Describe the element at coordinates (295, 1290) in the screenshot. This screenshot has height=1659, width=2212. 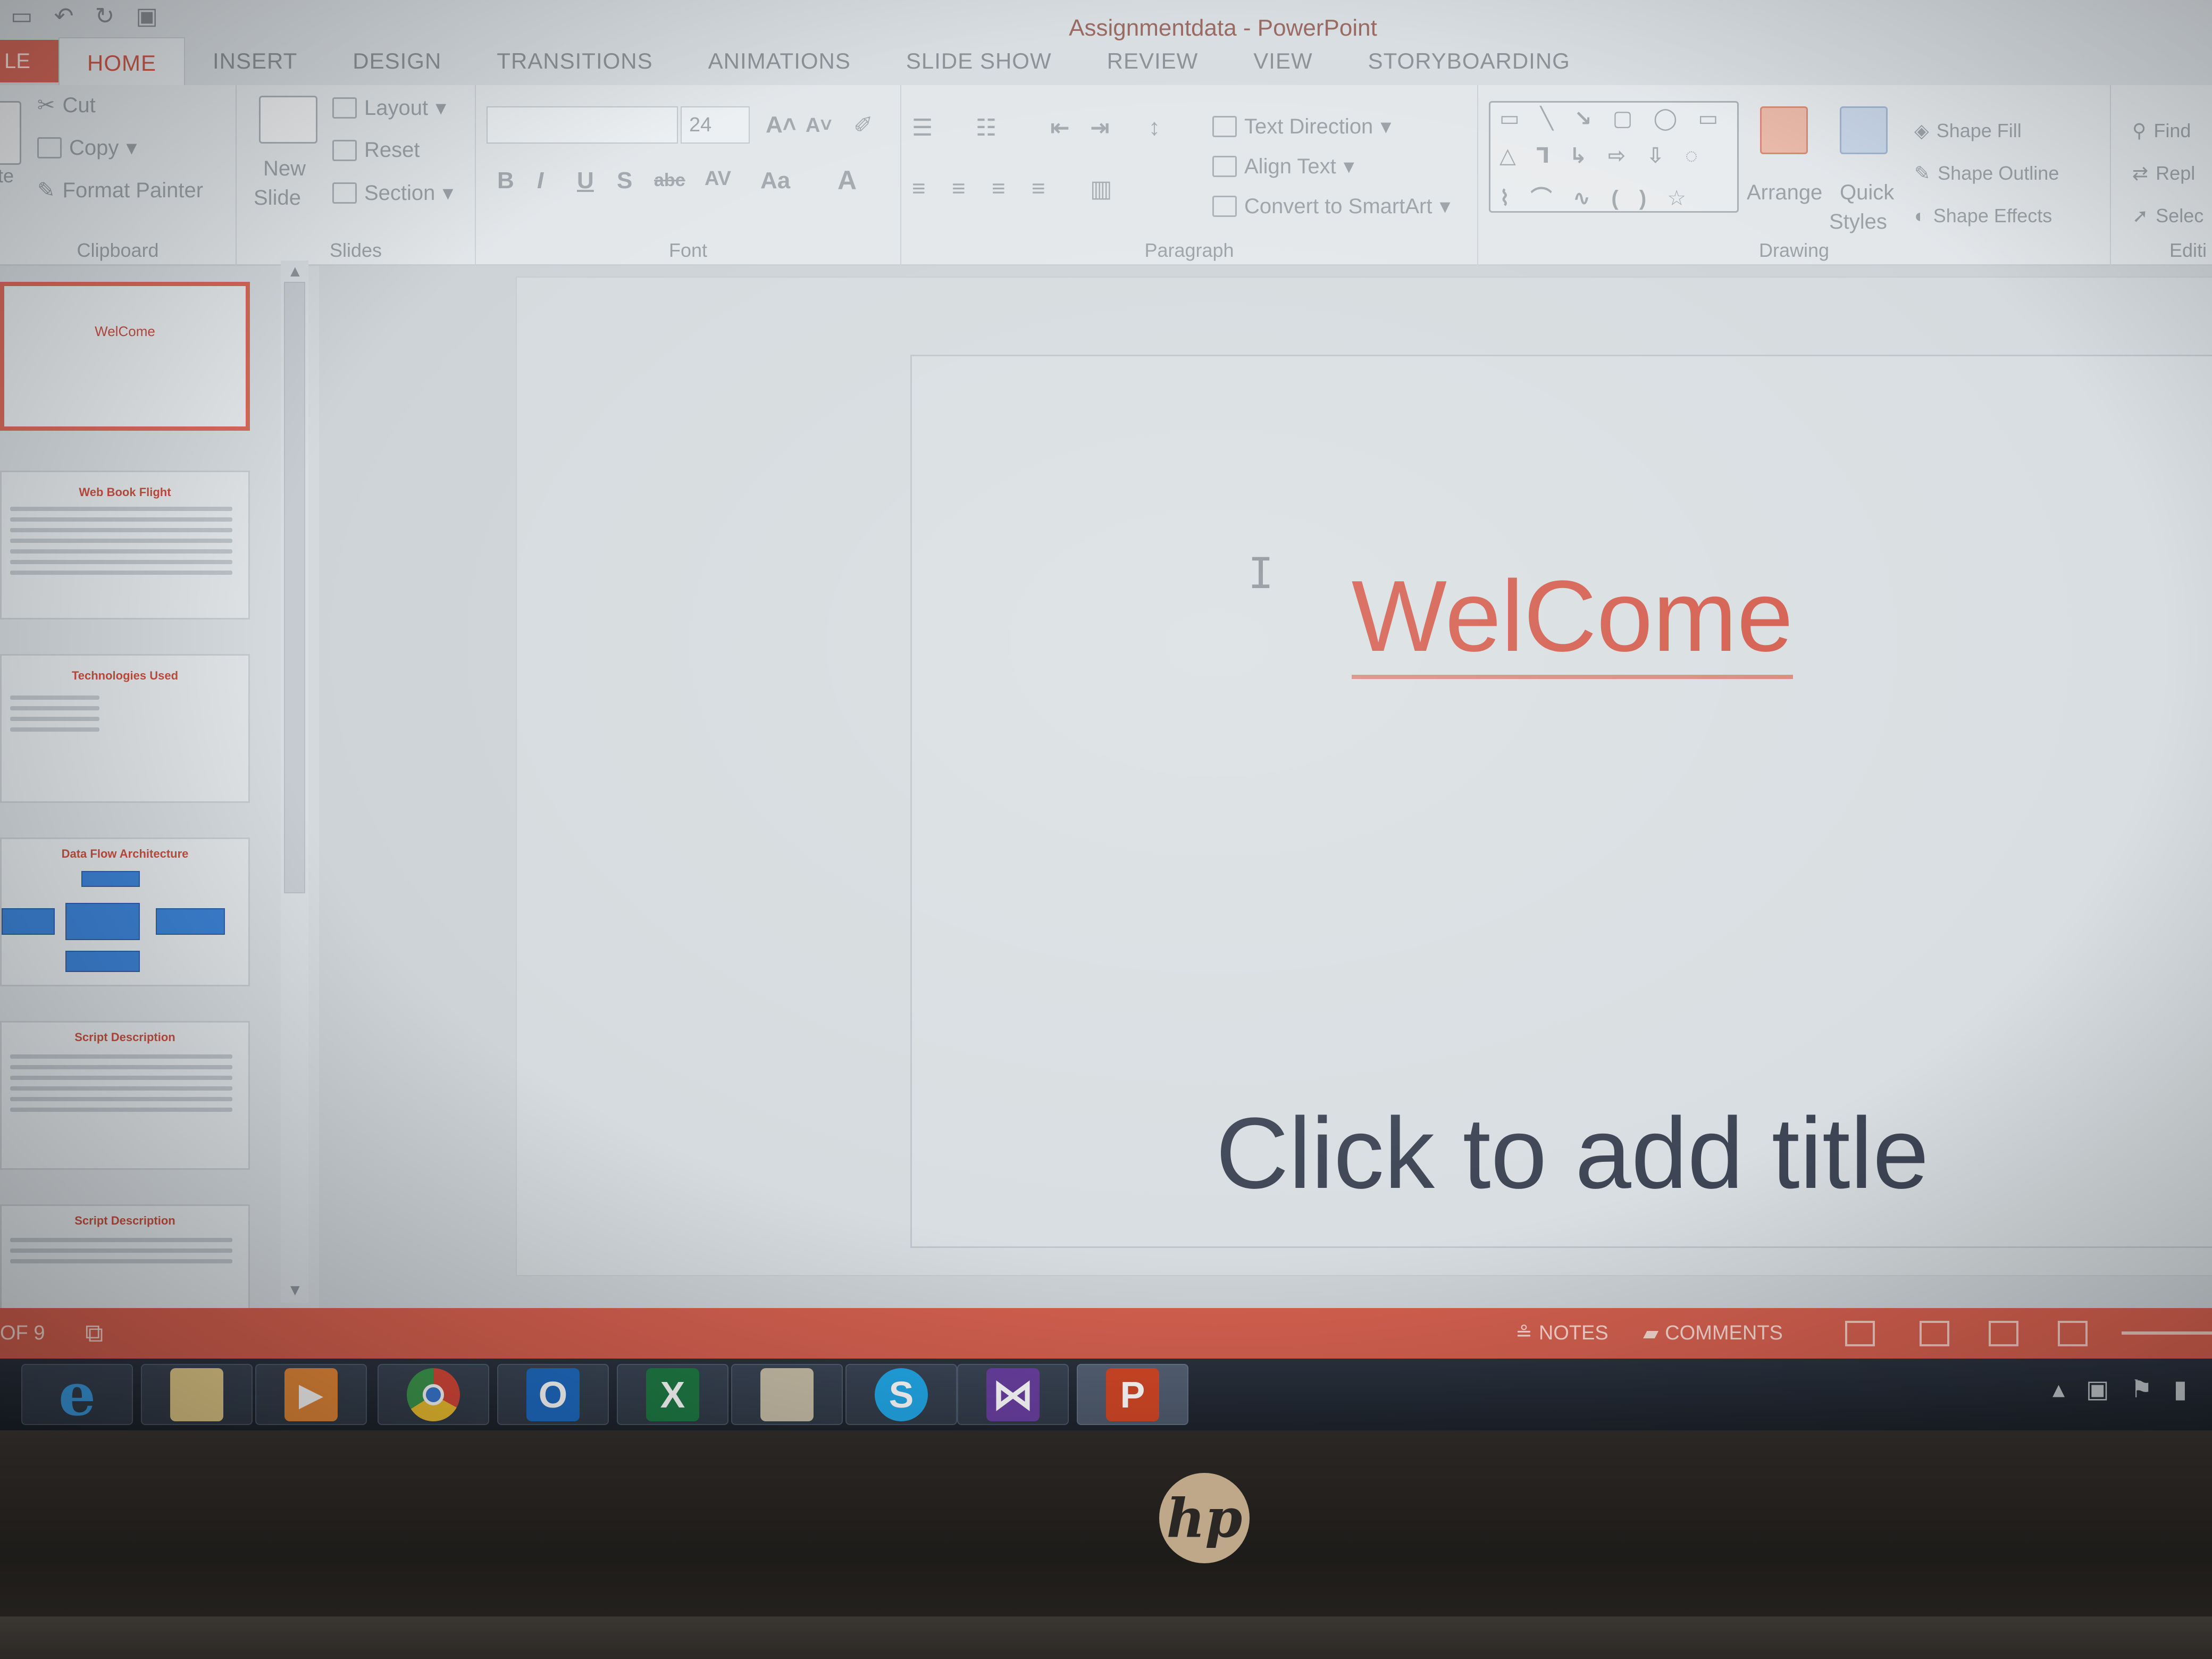
I see `scroll-down-icon: ▼` at that location.